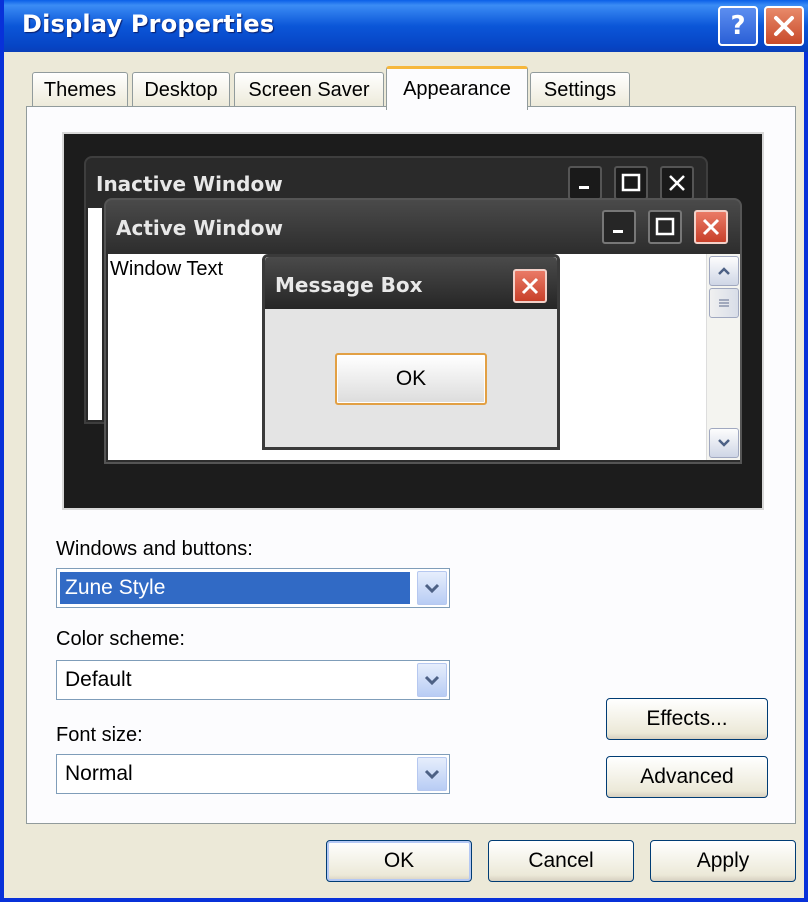 This screenshot has height=902, width=808. What do you see at coordinates (235, 588) in the screenshot?
I see `windows-buttons-value: Zune Style` at bounding box center [235, 588].